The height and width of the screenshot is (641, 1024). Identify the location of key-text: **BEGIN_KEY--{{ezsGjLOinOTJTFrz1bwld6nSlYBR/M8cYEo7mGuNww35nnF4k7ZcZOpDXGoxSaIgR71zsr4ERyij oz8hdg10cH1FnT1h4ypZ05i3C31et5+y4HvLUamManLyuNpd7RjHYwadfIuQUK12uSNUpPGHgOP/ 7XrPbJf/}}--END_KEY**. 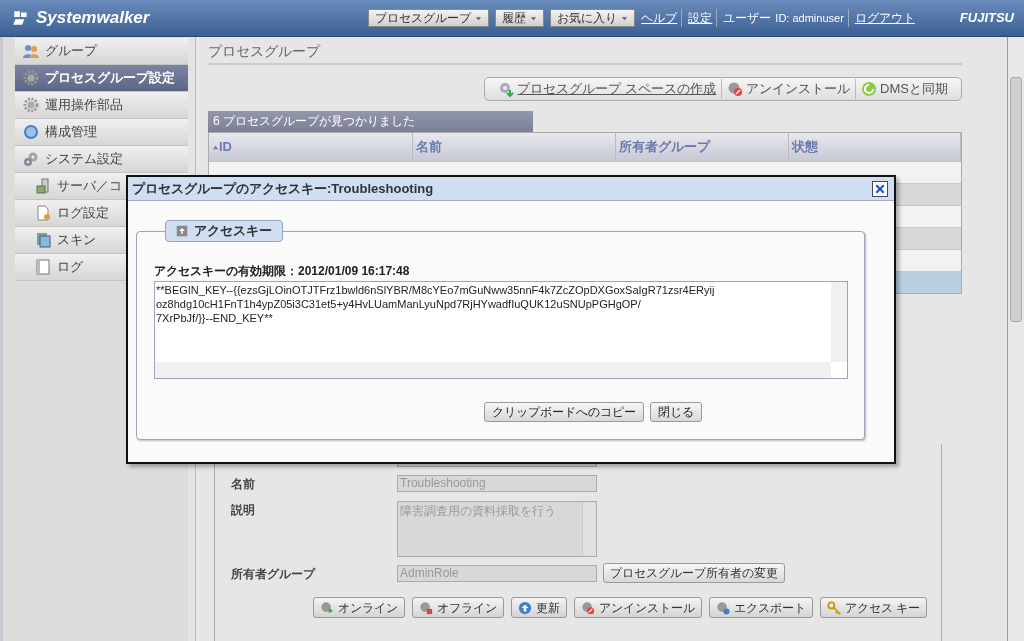
(435, 304).